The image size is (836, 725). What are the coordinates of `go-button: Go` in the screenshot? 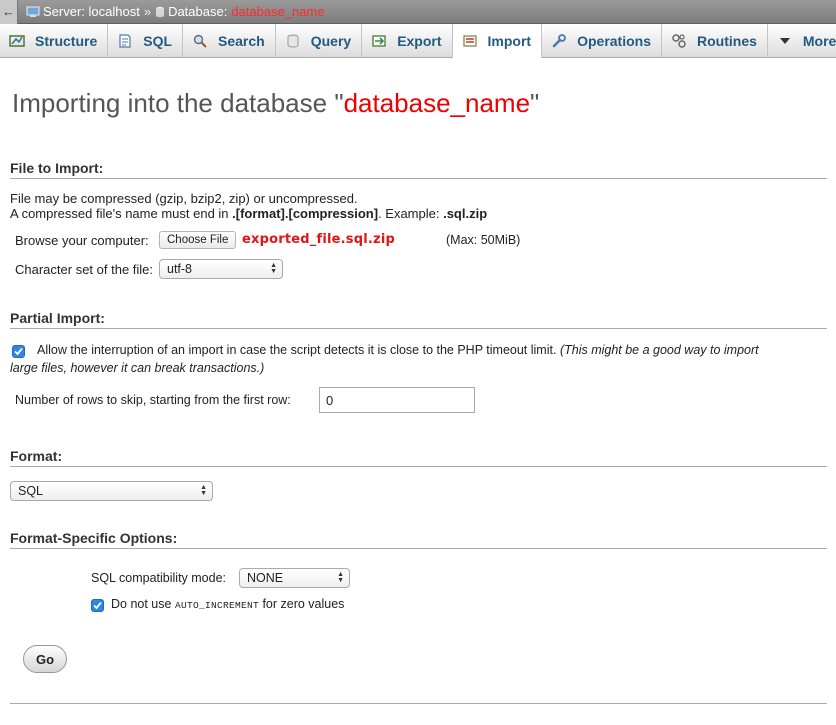 It's located at (45, 659).